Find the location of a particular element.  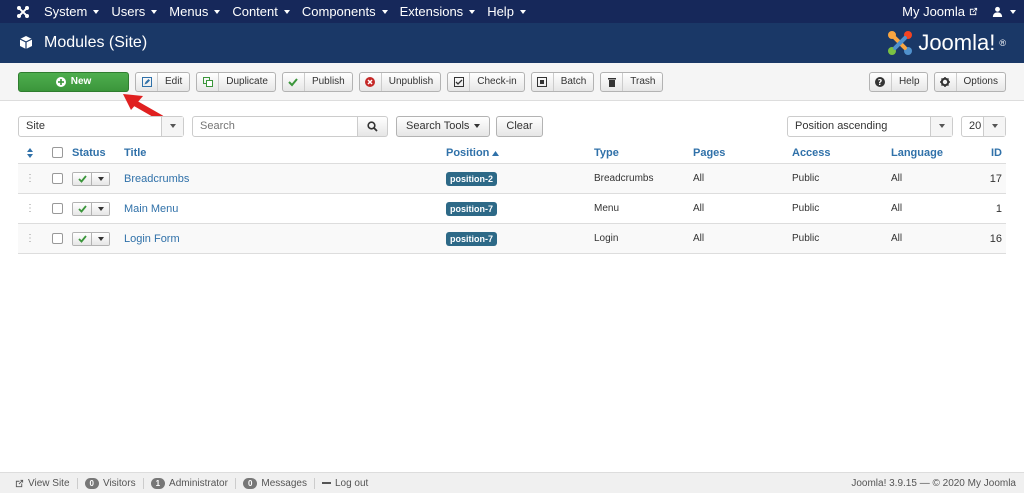

header-pages: Pages is located at coordinates (742, 153).